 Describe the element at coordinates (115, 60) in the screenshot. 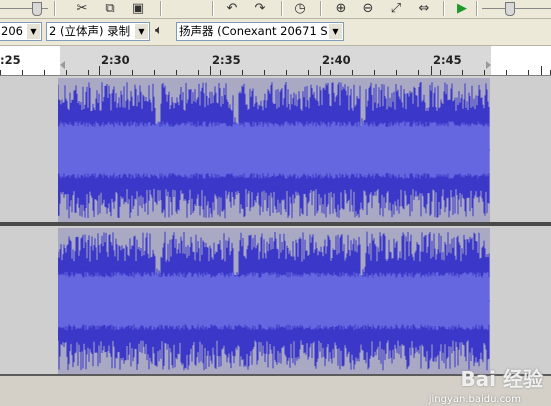

I see `ruler-label: 2:30` at that location.